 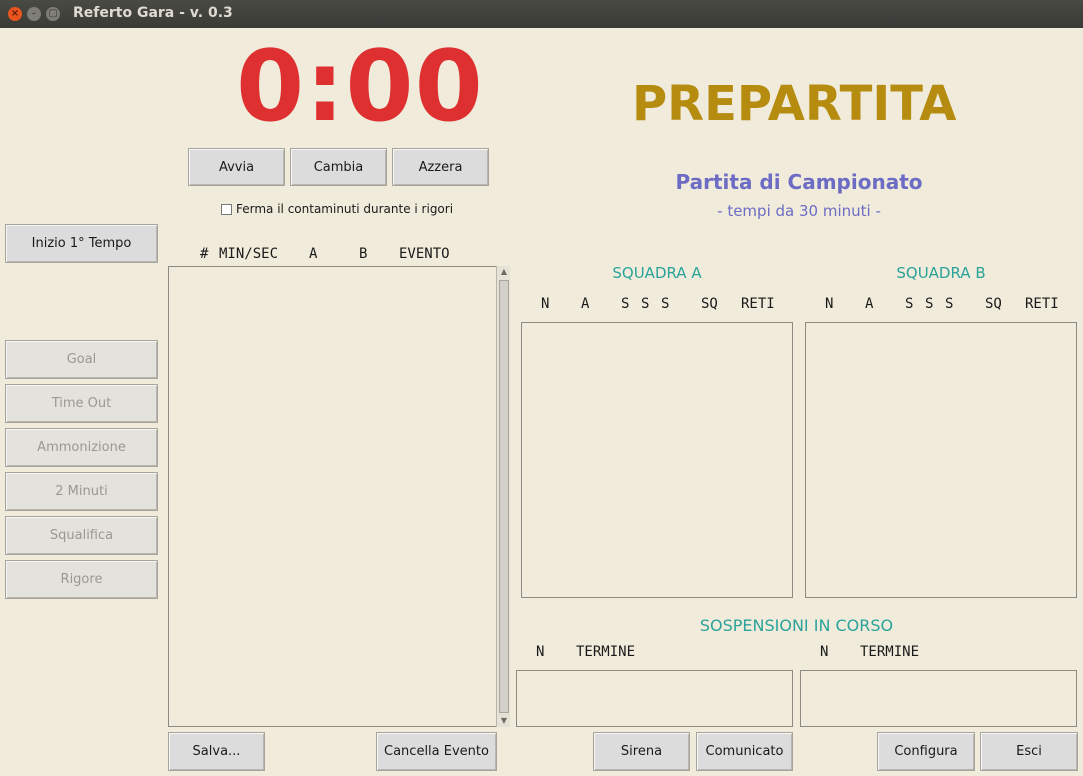 What do you see at coordinates (81, 243) in the screenshot?
I see `start-period-button: Inizio 1° Tempo` at bounding box center [81, 243].